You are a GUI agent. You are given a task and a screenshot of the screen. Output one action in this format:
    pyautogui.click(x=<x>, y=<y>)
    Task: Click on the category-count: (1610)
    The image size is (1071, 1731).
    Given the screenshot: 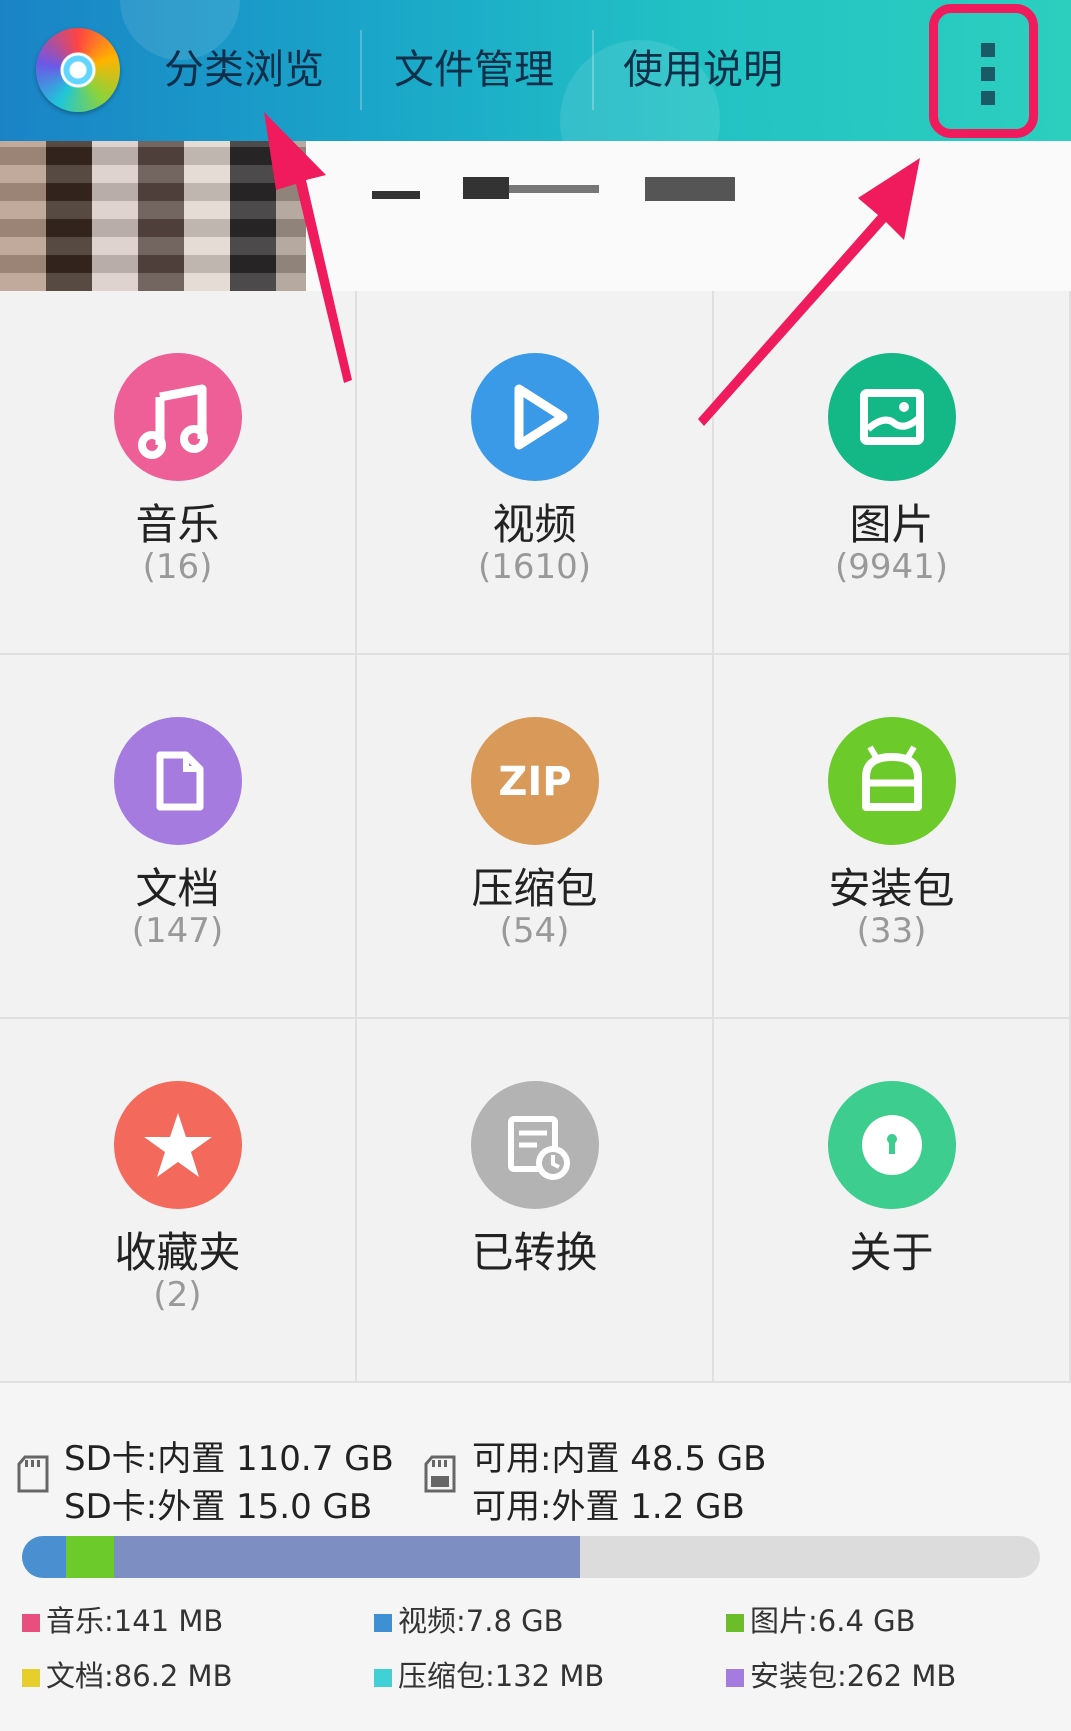 What is the action you would take?
    pyautogui.click(x=534, y=567)
    